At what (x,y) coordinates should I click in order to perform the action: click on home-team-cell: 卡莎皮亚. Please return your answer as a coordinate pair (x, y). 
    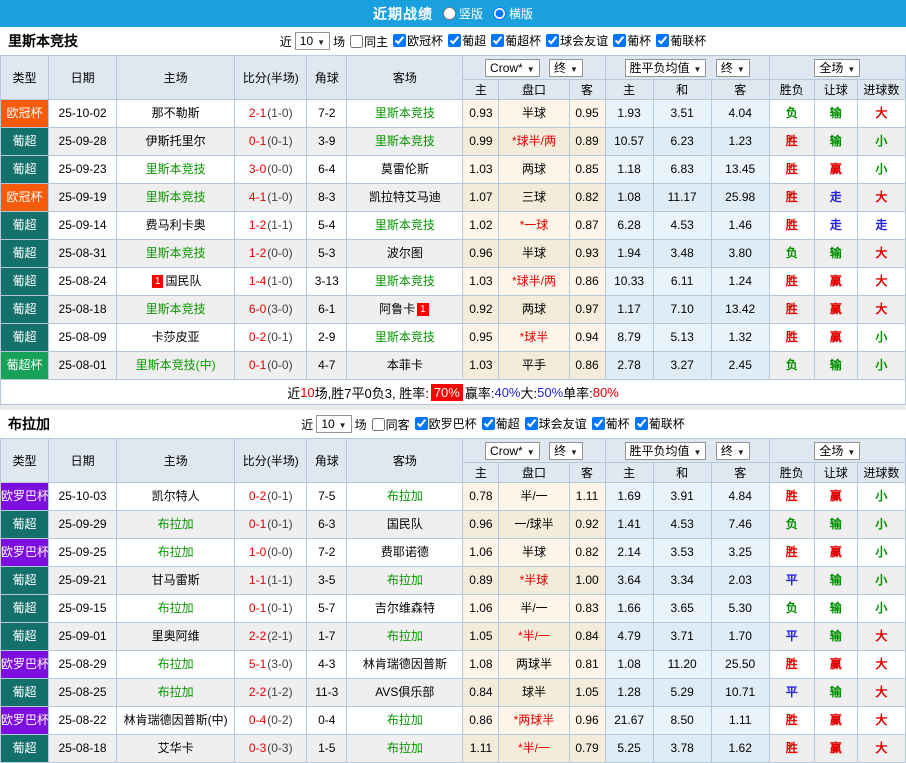
    Looking at the image, I should click on (176, 337).